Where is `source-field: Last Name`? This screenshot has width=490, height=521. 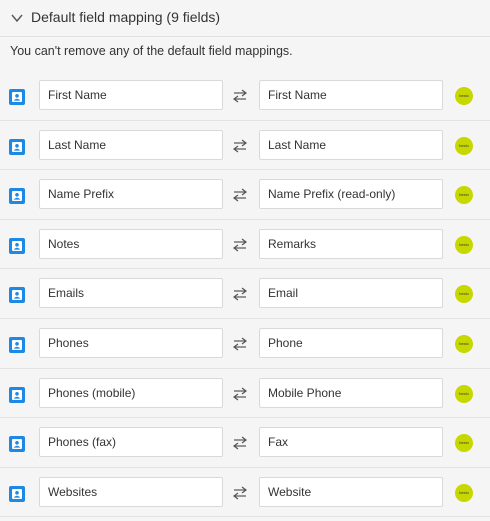 source-field: Last Name is located at coordinates (131, 144).